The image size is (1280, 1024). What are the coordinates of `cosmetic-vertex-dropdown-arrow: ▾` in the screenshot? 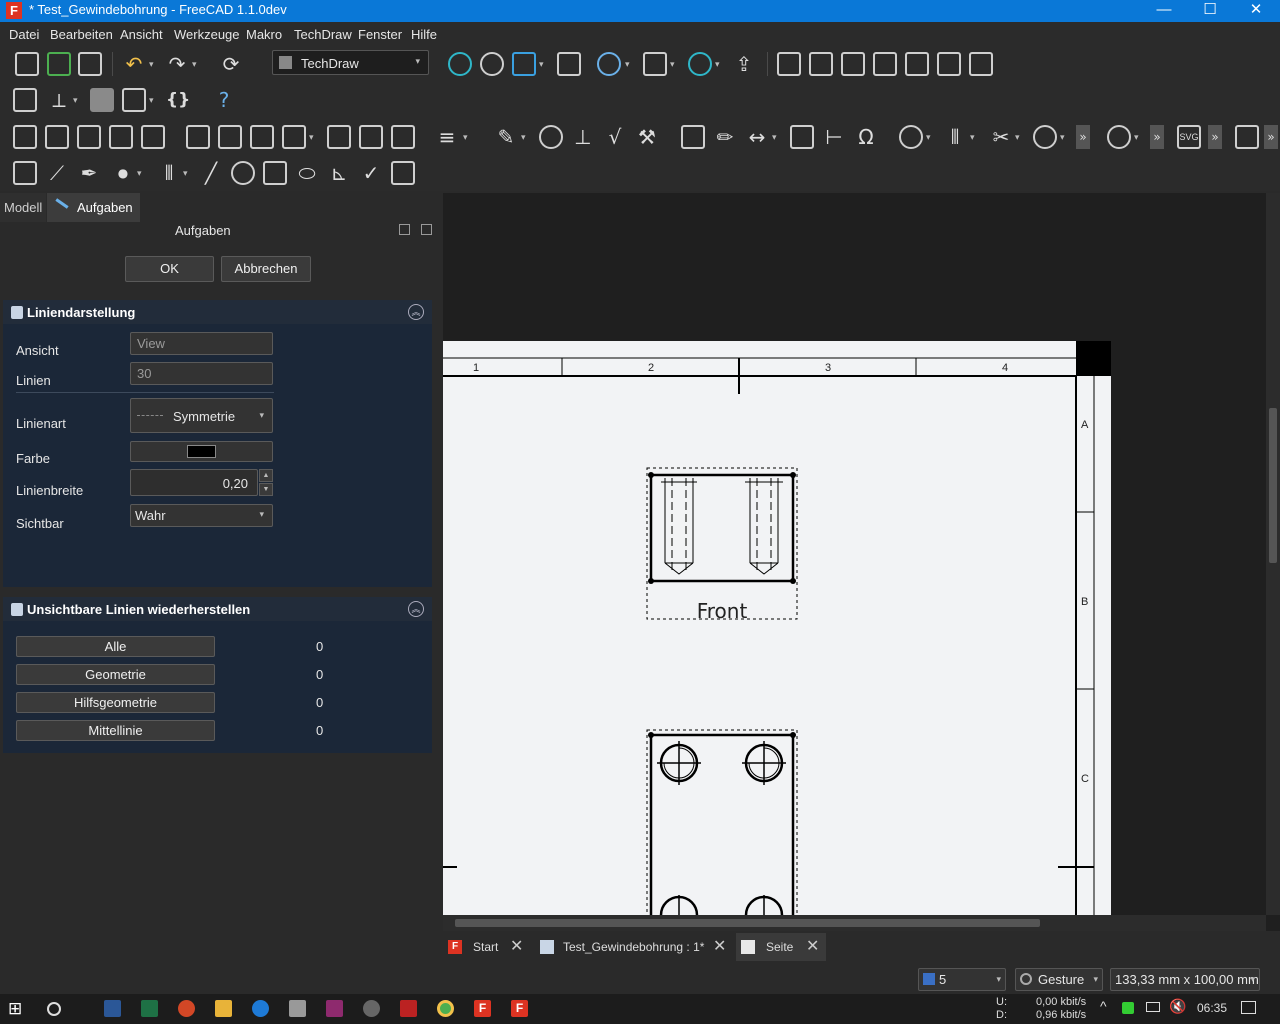 It's located at (139, 173).